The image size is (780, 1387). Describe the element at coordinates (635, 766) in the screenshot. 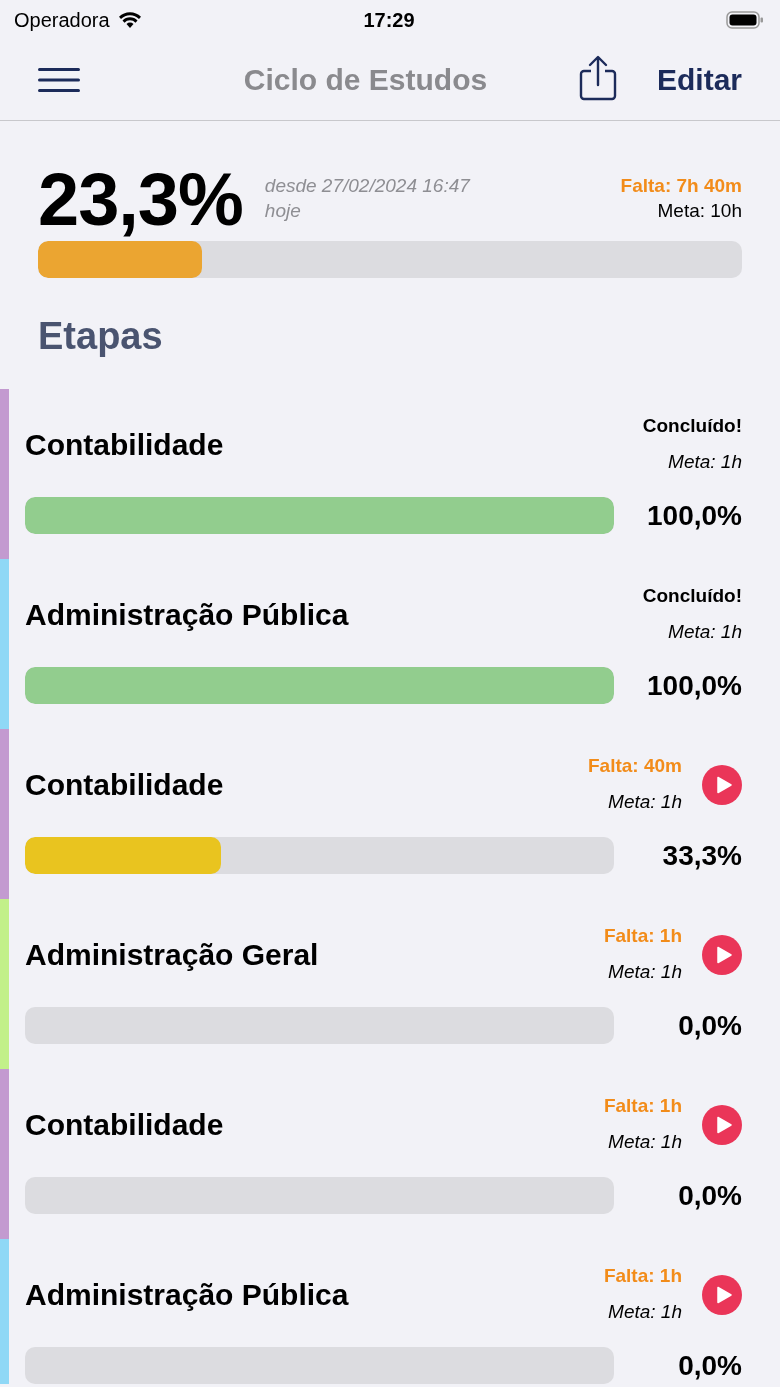

I see `status-label: Falta: 40m` at that location.